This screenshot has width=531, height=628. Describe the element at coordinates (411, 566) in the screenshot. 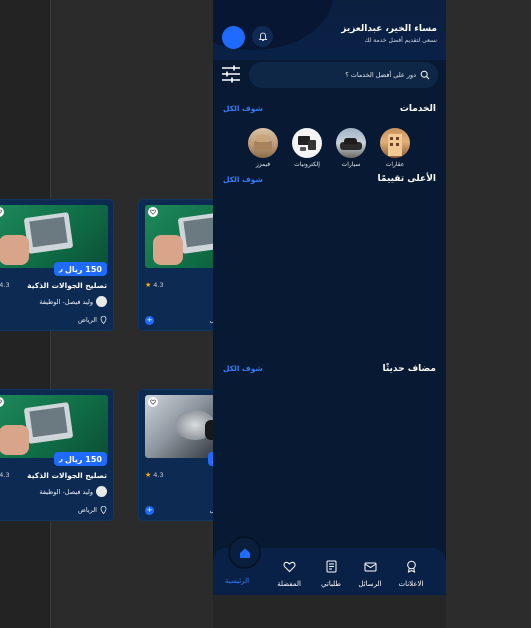

I see `badge-icon` at that location.